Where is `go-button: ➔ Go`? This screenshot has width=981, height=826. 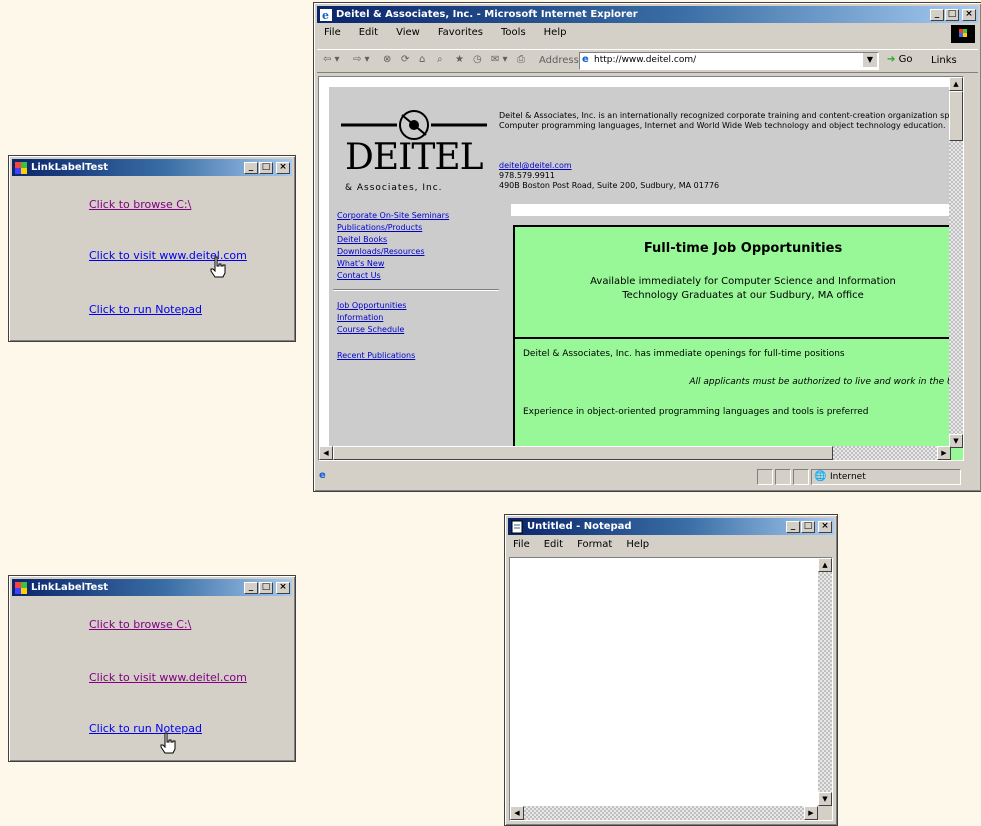
go-button: ➔ Go is located at coordinates (899, 59).